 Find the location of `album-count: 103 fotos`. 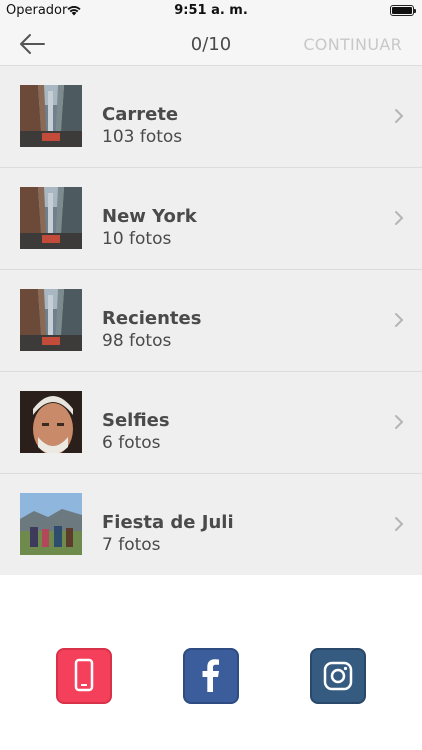

album-count: 103 fotos is located at coordinates (142, 137).